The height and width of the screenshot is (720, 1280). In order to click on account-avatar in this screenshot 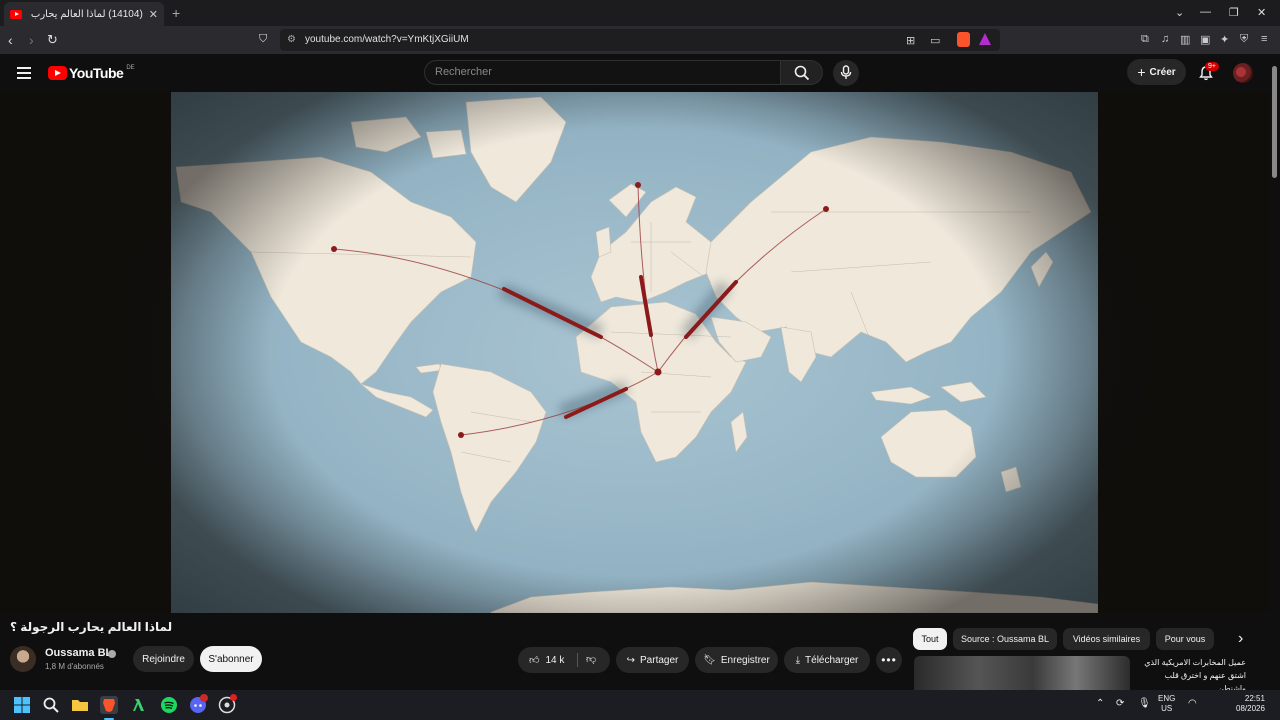, I will do `click(1243, 73)`.